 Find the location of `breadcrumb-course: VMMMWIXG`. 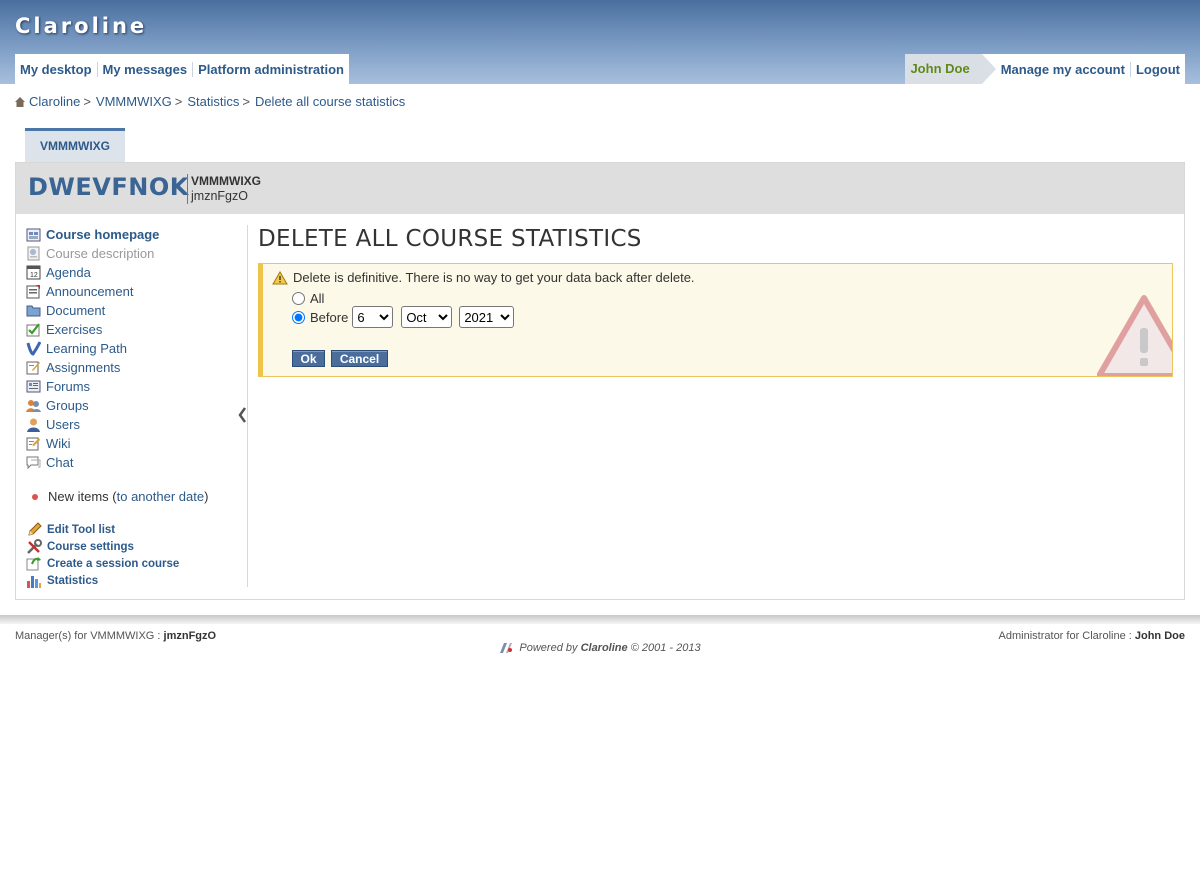

breadcrumb-course: VMMMWIXG is located at coordinates (134, 101).